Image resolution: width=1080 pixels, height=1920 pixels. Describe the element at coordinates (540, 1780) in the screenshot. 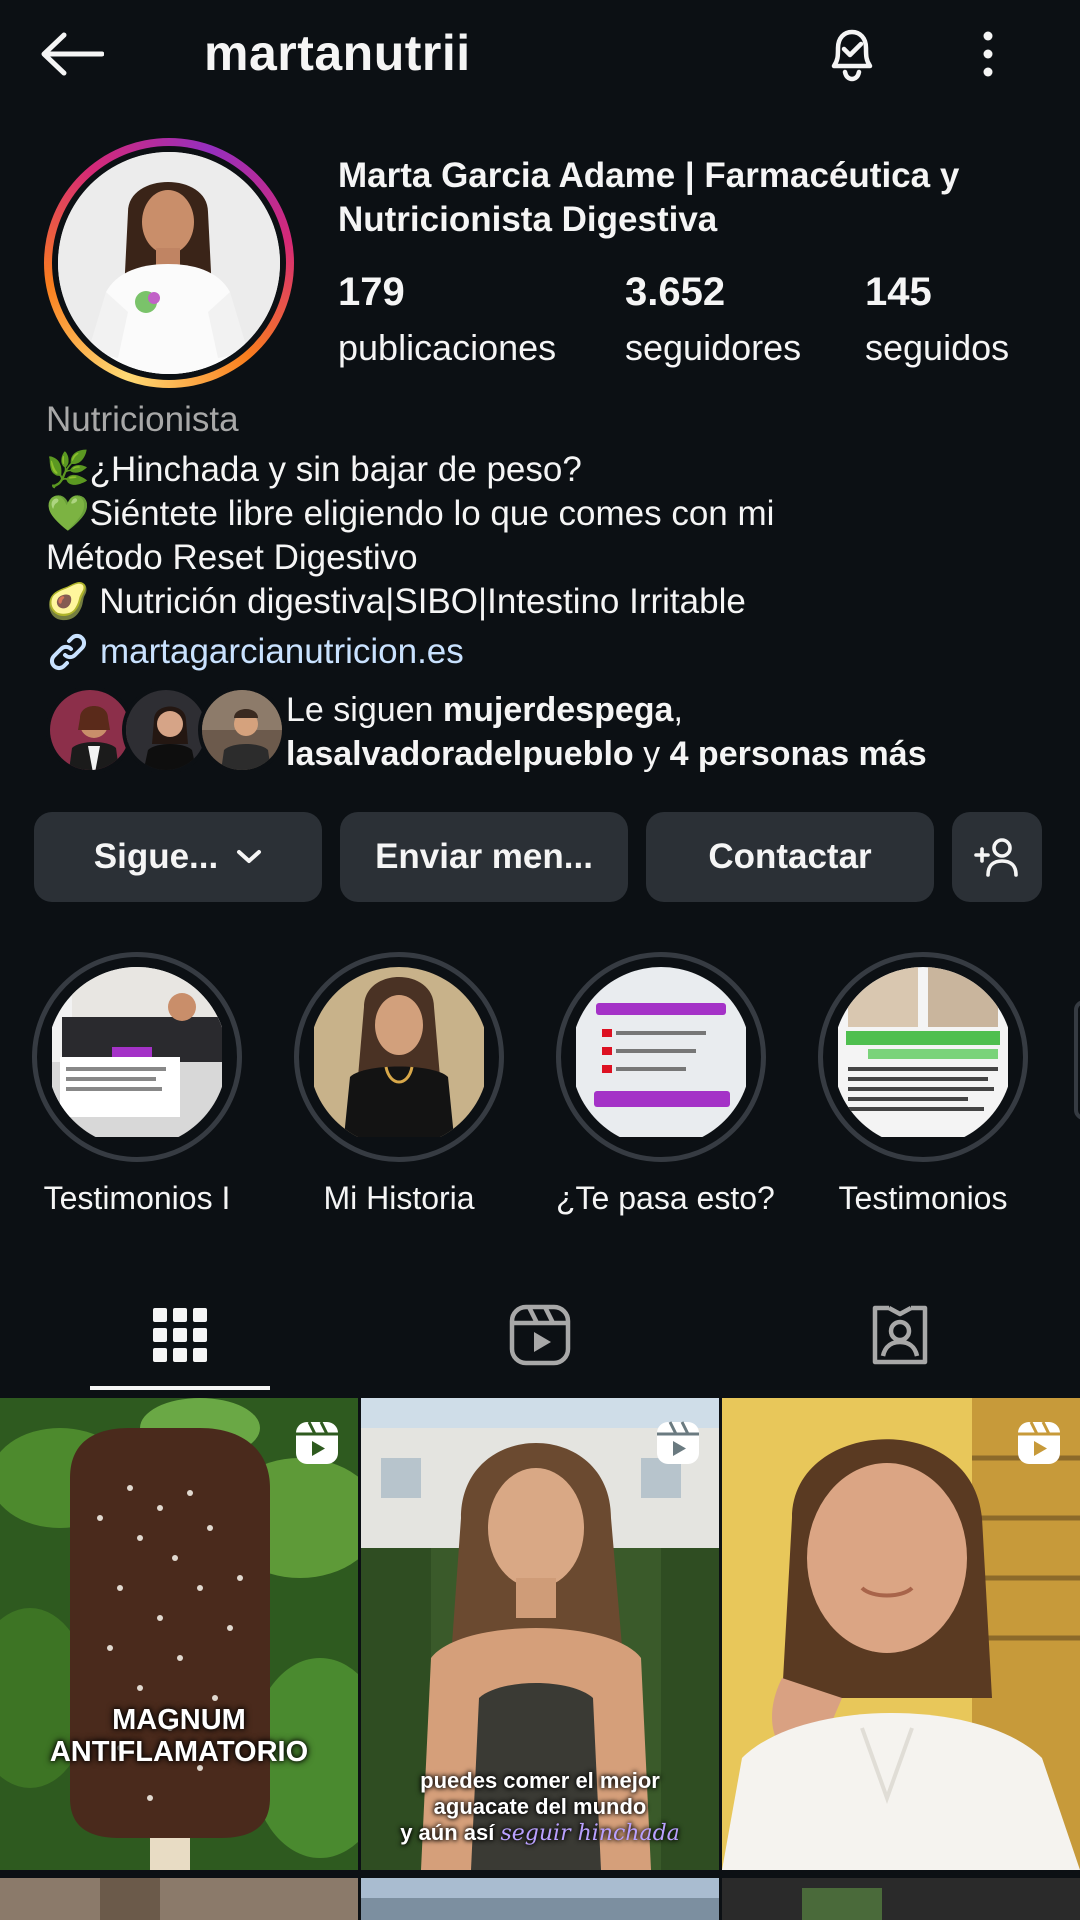

I see `post-caption-line: puedes comer el mejor` at that location.